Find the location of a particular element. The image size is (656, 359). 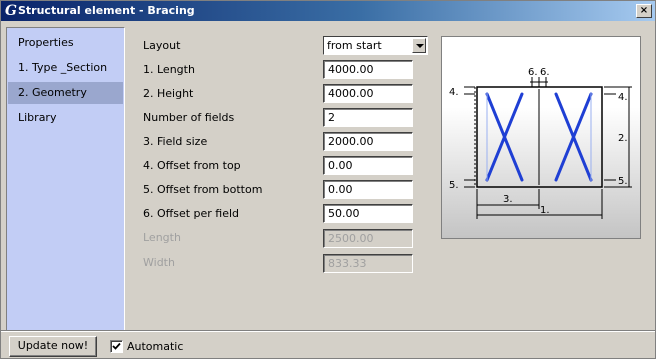

bracing-diagram: 6. 6. 4. 4. 2. 5. 5. 3. 1. is located at coordinates (540, 143).